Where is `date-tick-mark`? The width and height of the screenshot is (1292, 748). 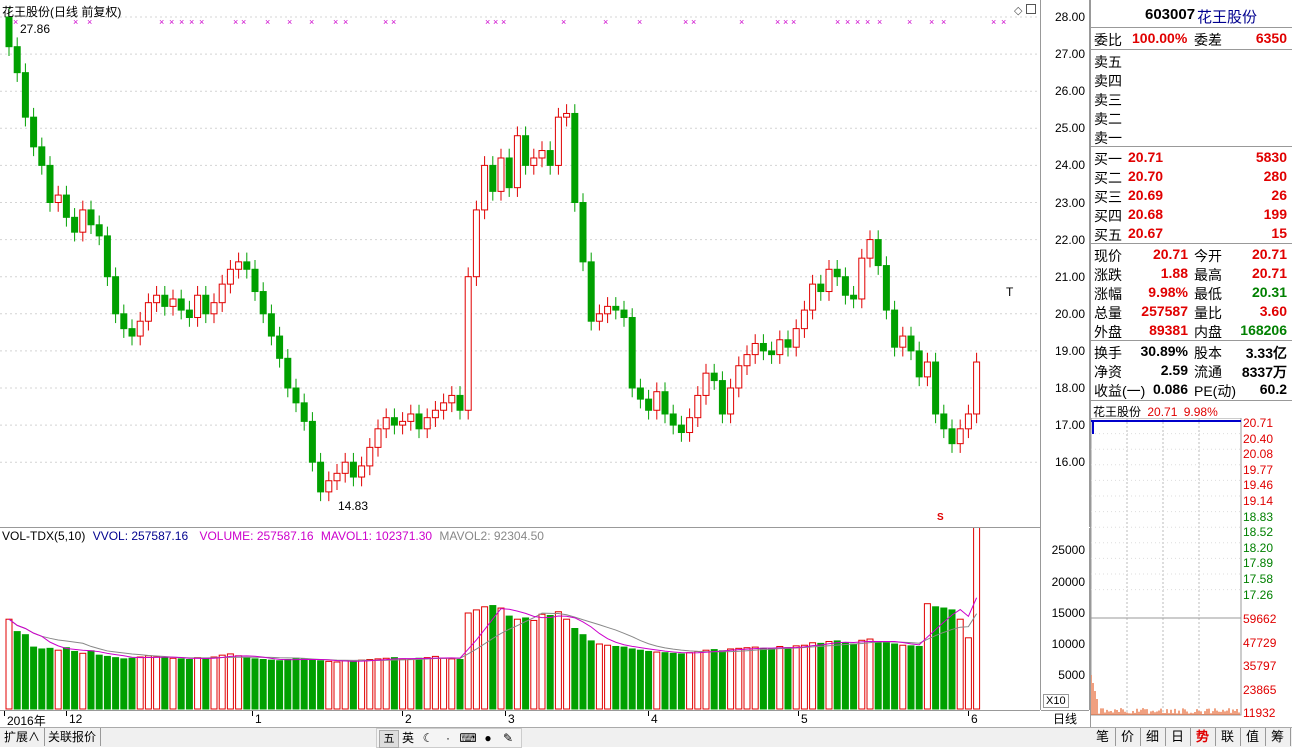 date-tick-mark is located at coordinates (402, 713).